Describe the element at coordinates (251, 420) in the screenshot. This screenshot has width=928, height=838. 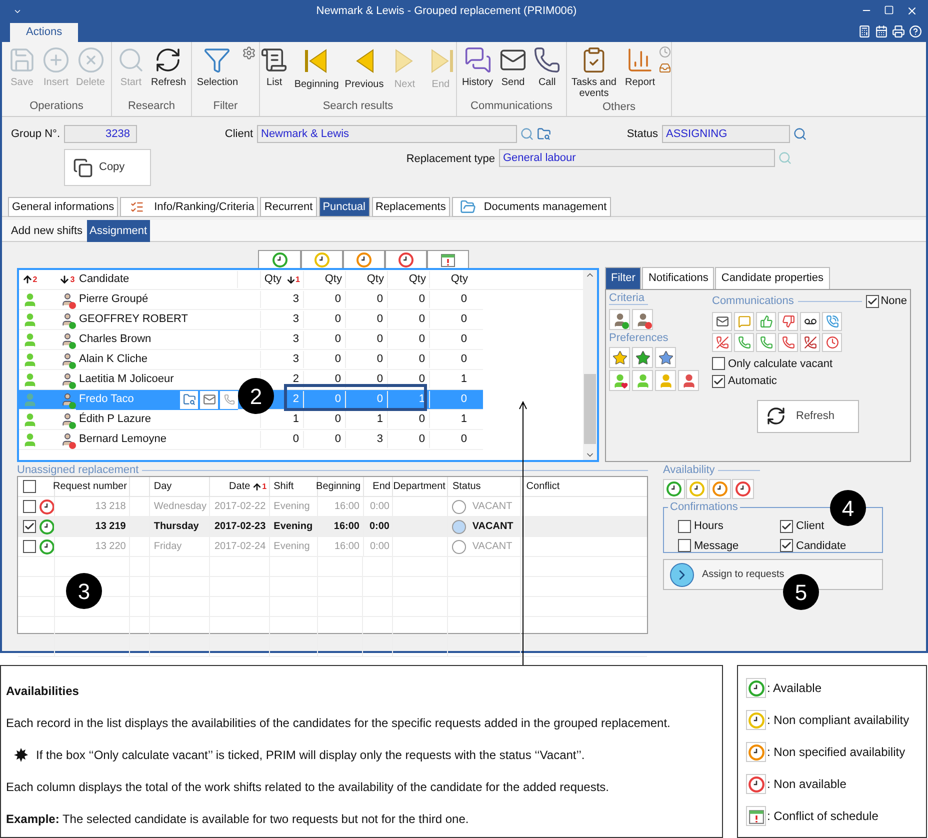
I see `candidate-row: Édith P Lazure 1 0 1 0 1` at that location.